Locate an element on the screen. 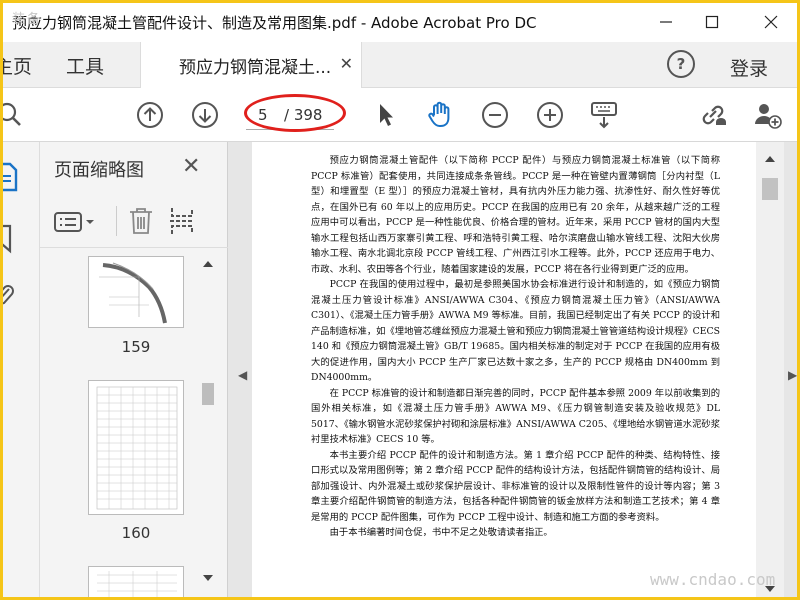 The height and width of the screenshot is (600, 800). extract-page-icon is located at coordinates (182, 223).